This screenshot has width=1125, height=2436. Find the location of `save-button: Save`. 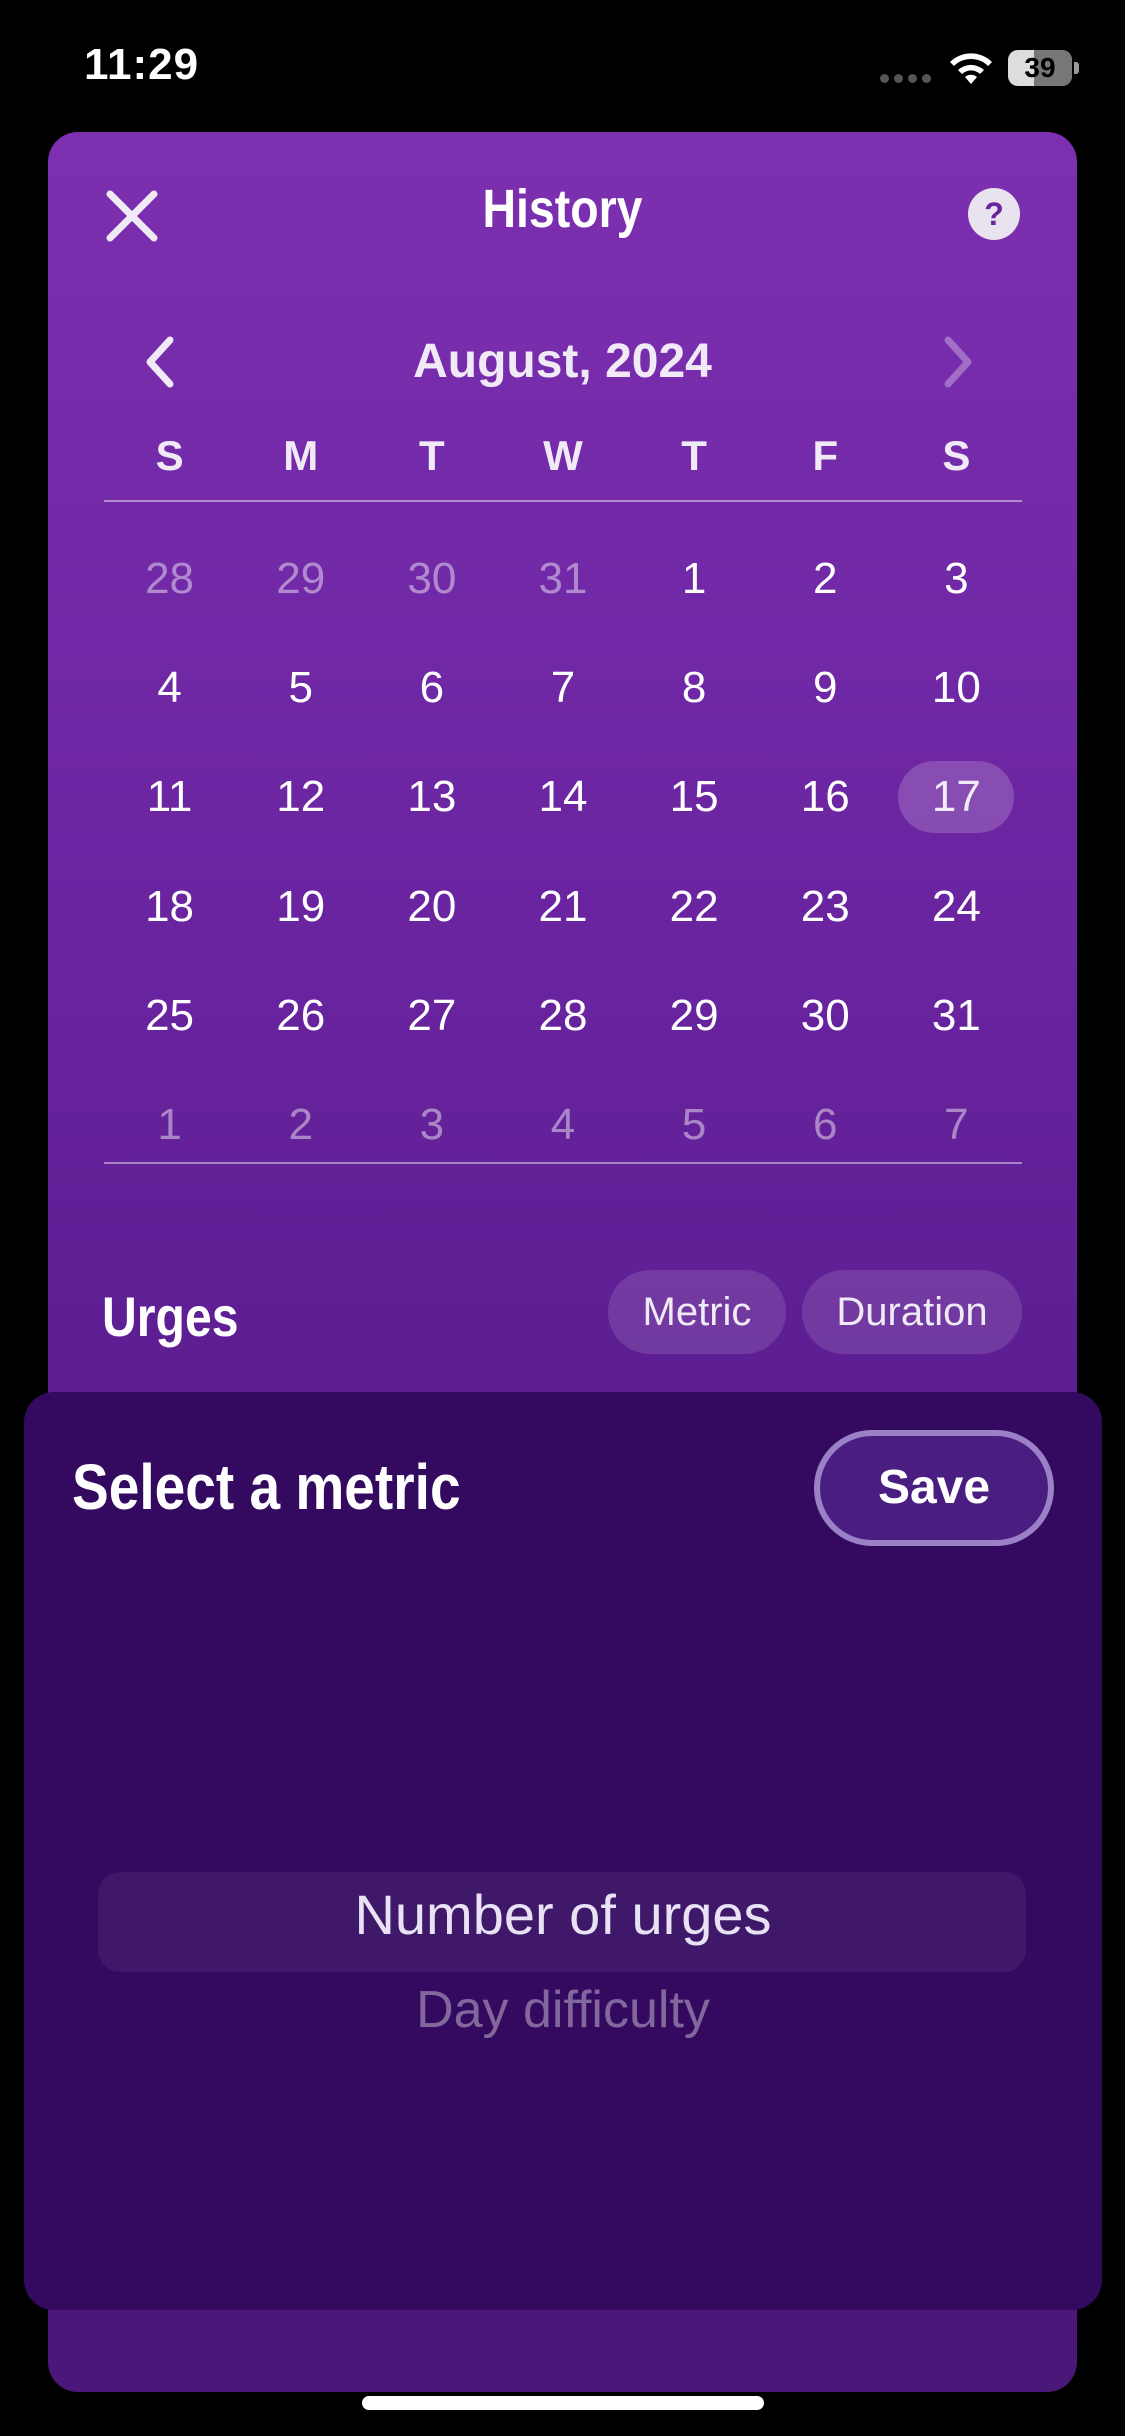

save-button: Save is located at coordinates (934, 1488).